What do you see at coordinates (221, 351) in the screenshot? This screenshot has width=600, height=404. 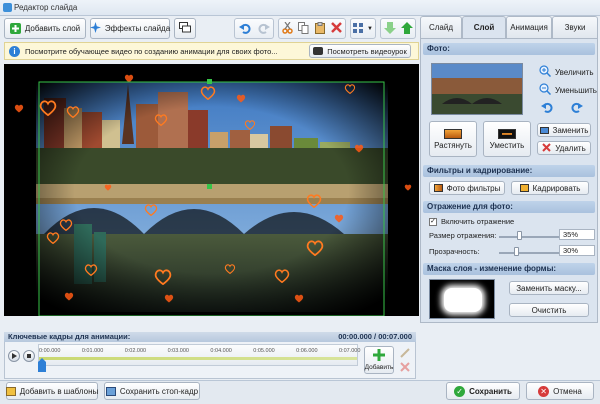 I see `timeline-tick-label: 0:04.000` at bounding box center [221, 351].